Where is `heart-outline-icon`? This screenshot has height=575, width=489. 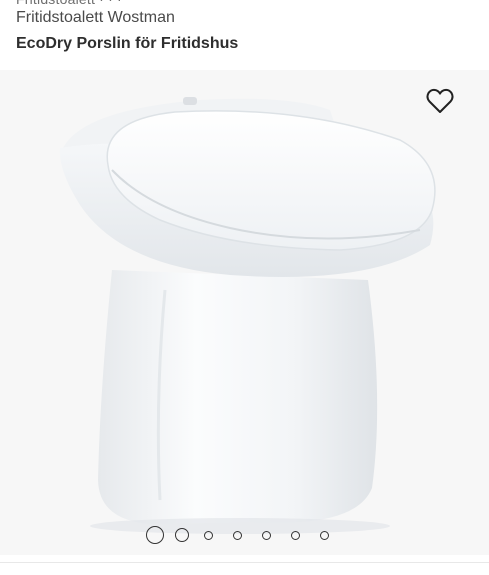
heart-outline-icon is located at coordinates (440, 100).